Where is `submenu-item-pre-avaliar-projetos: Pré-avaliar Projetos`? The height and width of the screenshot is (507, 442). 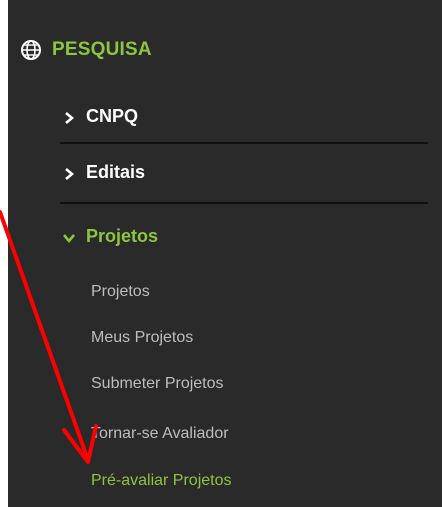
submenu-item-pre-avaliar-projetos: Pré-avaliar Projetos is located at coordinates (161, 481).